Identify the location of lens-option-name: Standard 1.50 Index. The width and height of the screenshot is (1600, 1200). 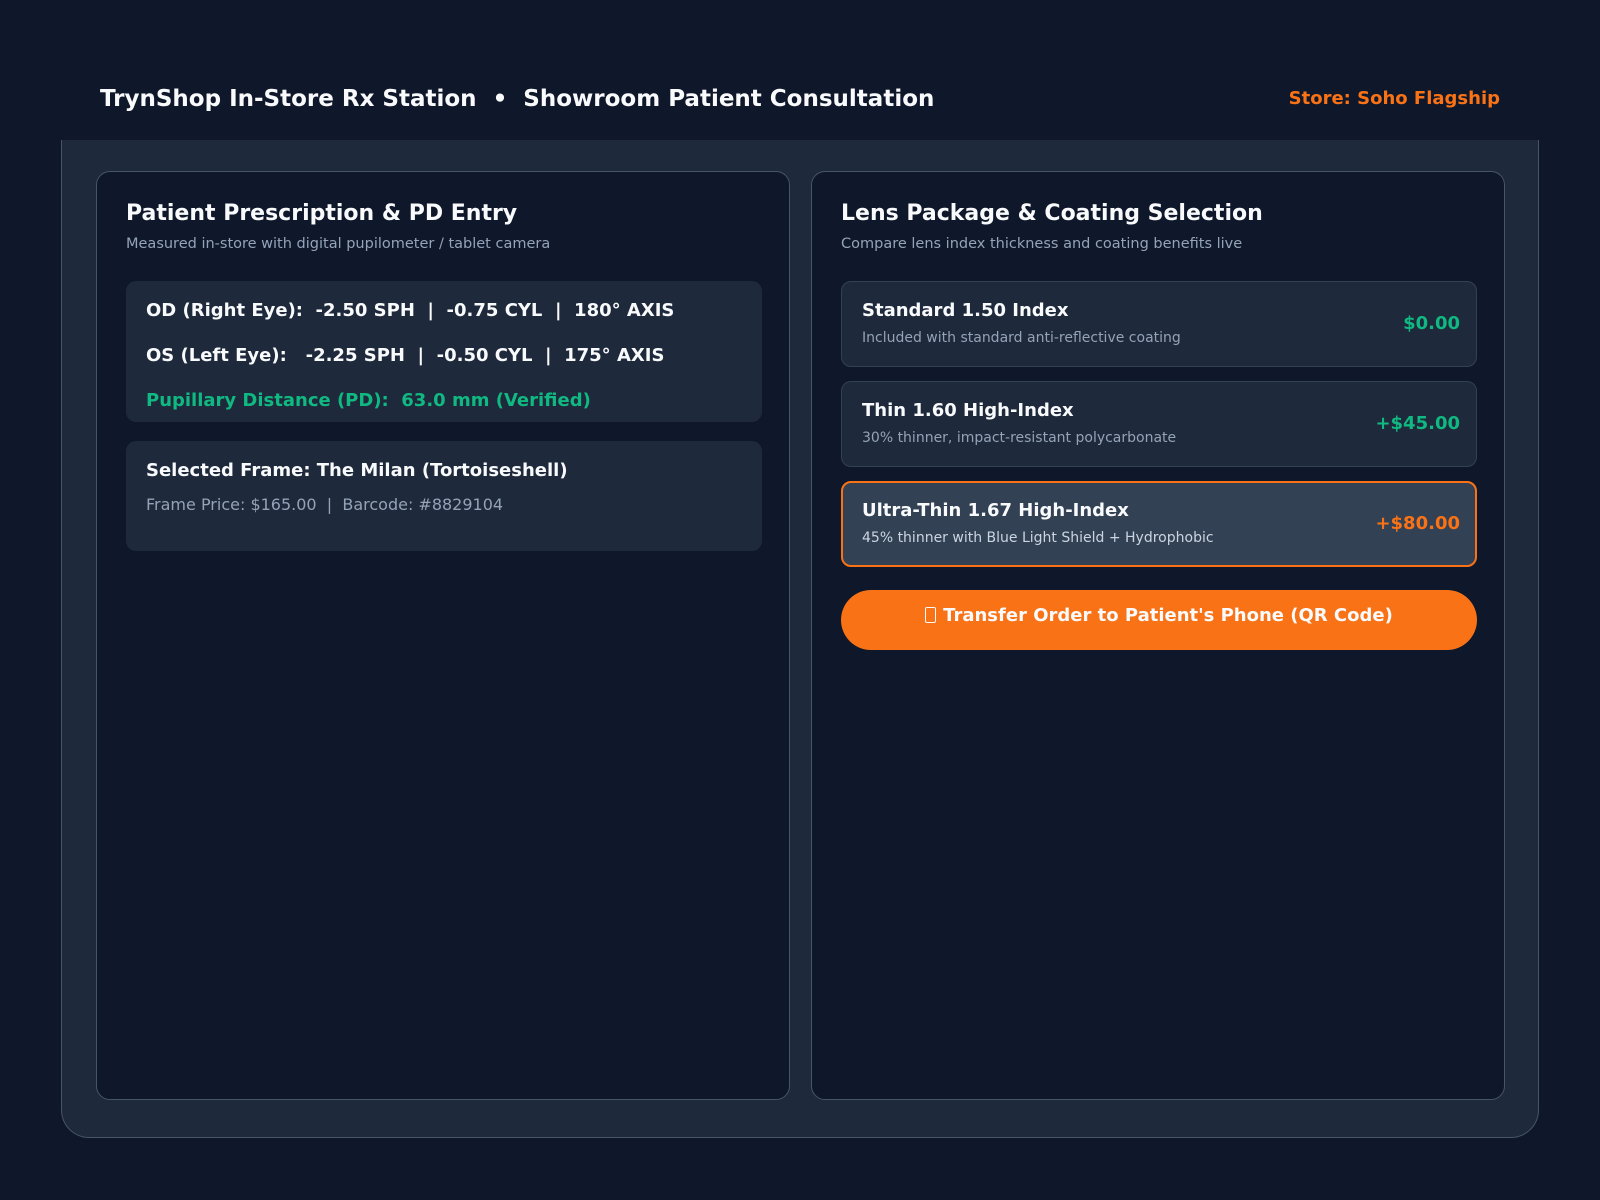
(965, 310).